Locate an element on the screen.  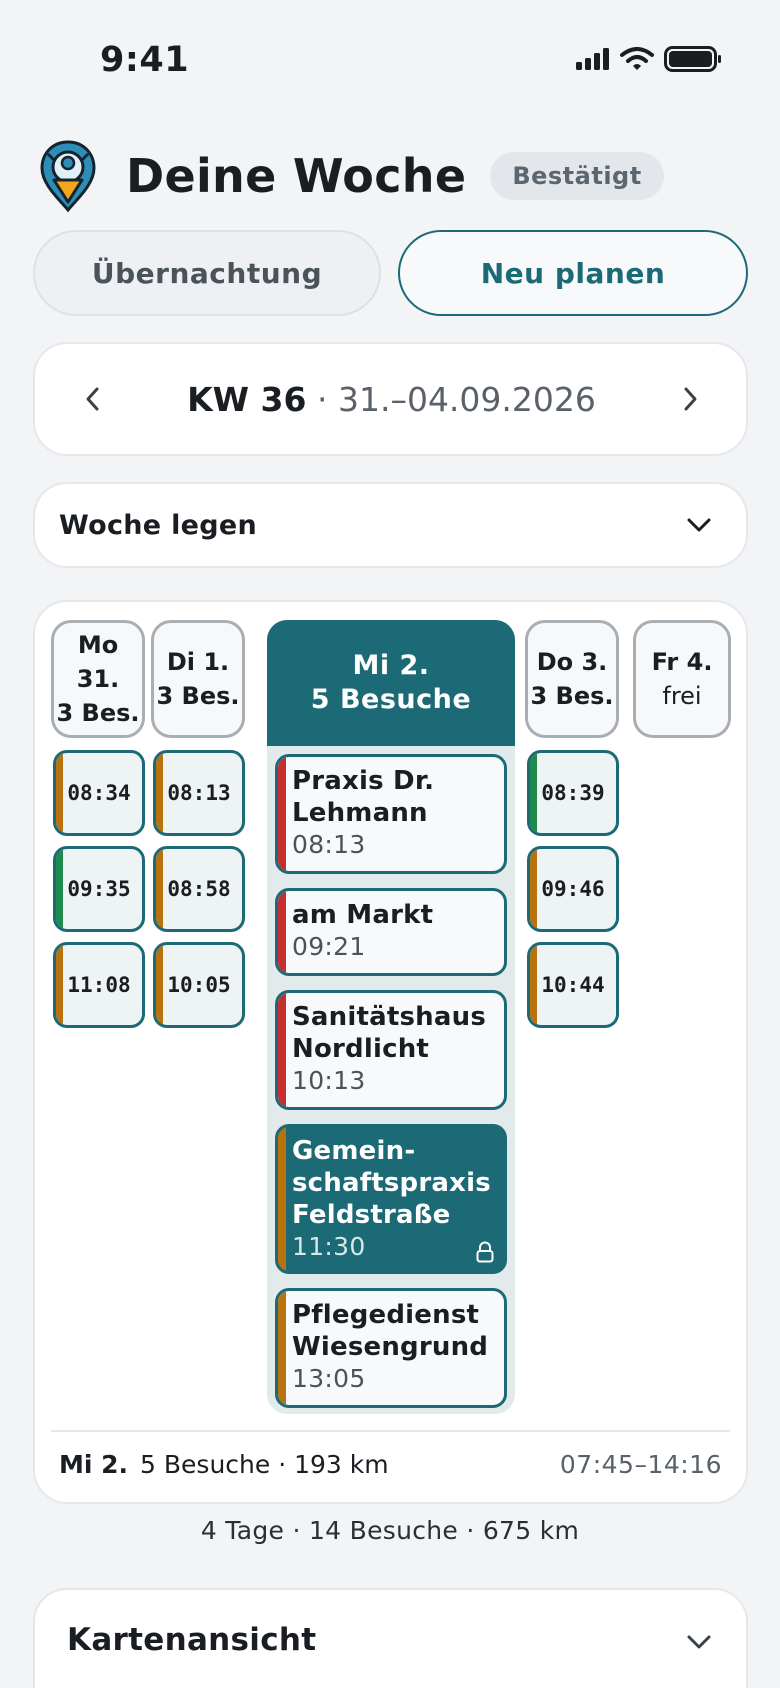
page-title: Deine Woche is located at coordinates (296, 176).